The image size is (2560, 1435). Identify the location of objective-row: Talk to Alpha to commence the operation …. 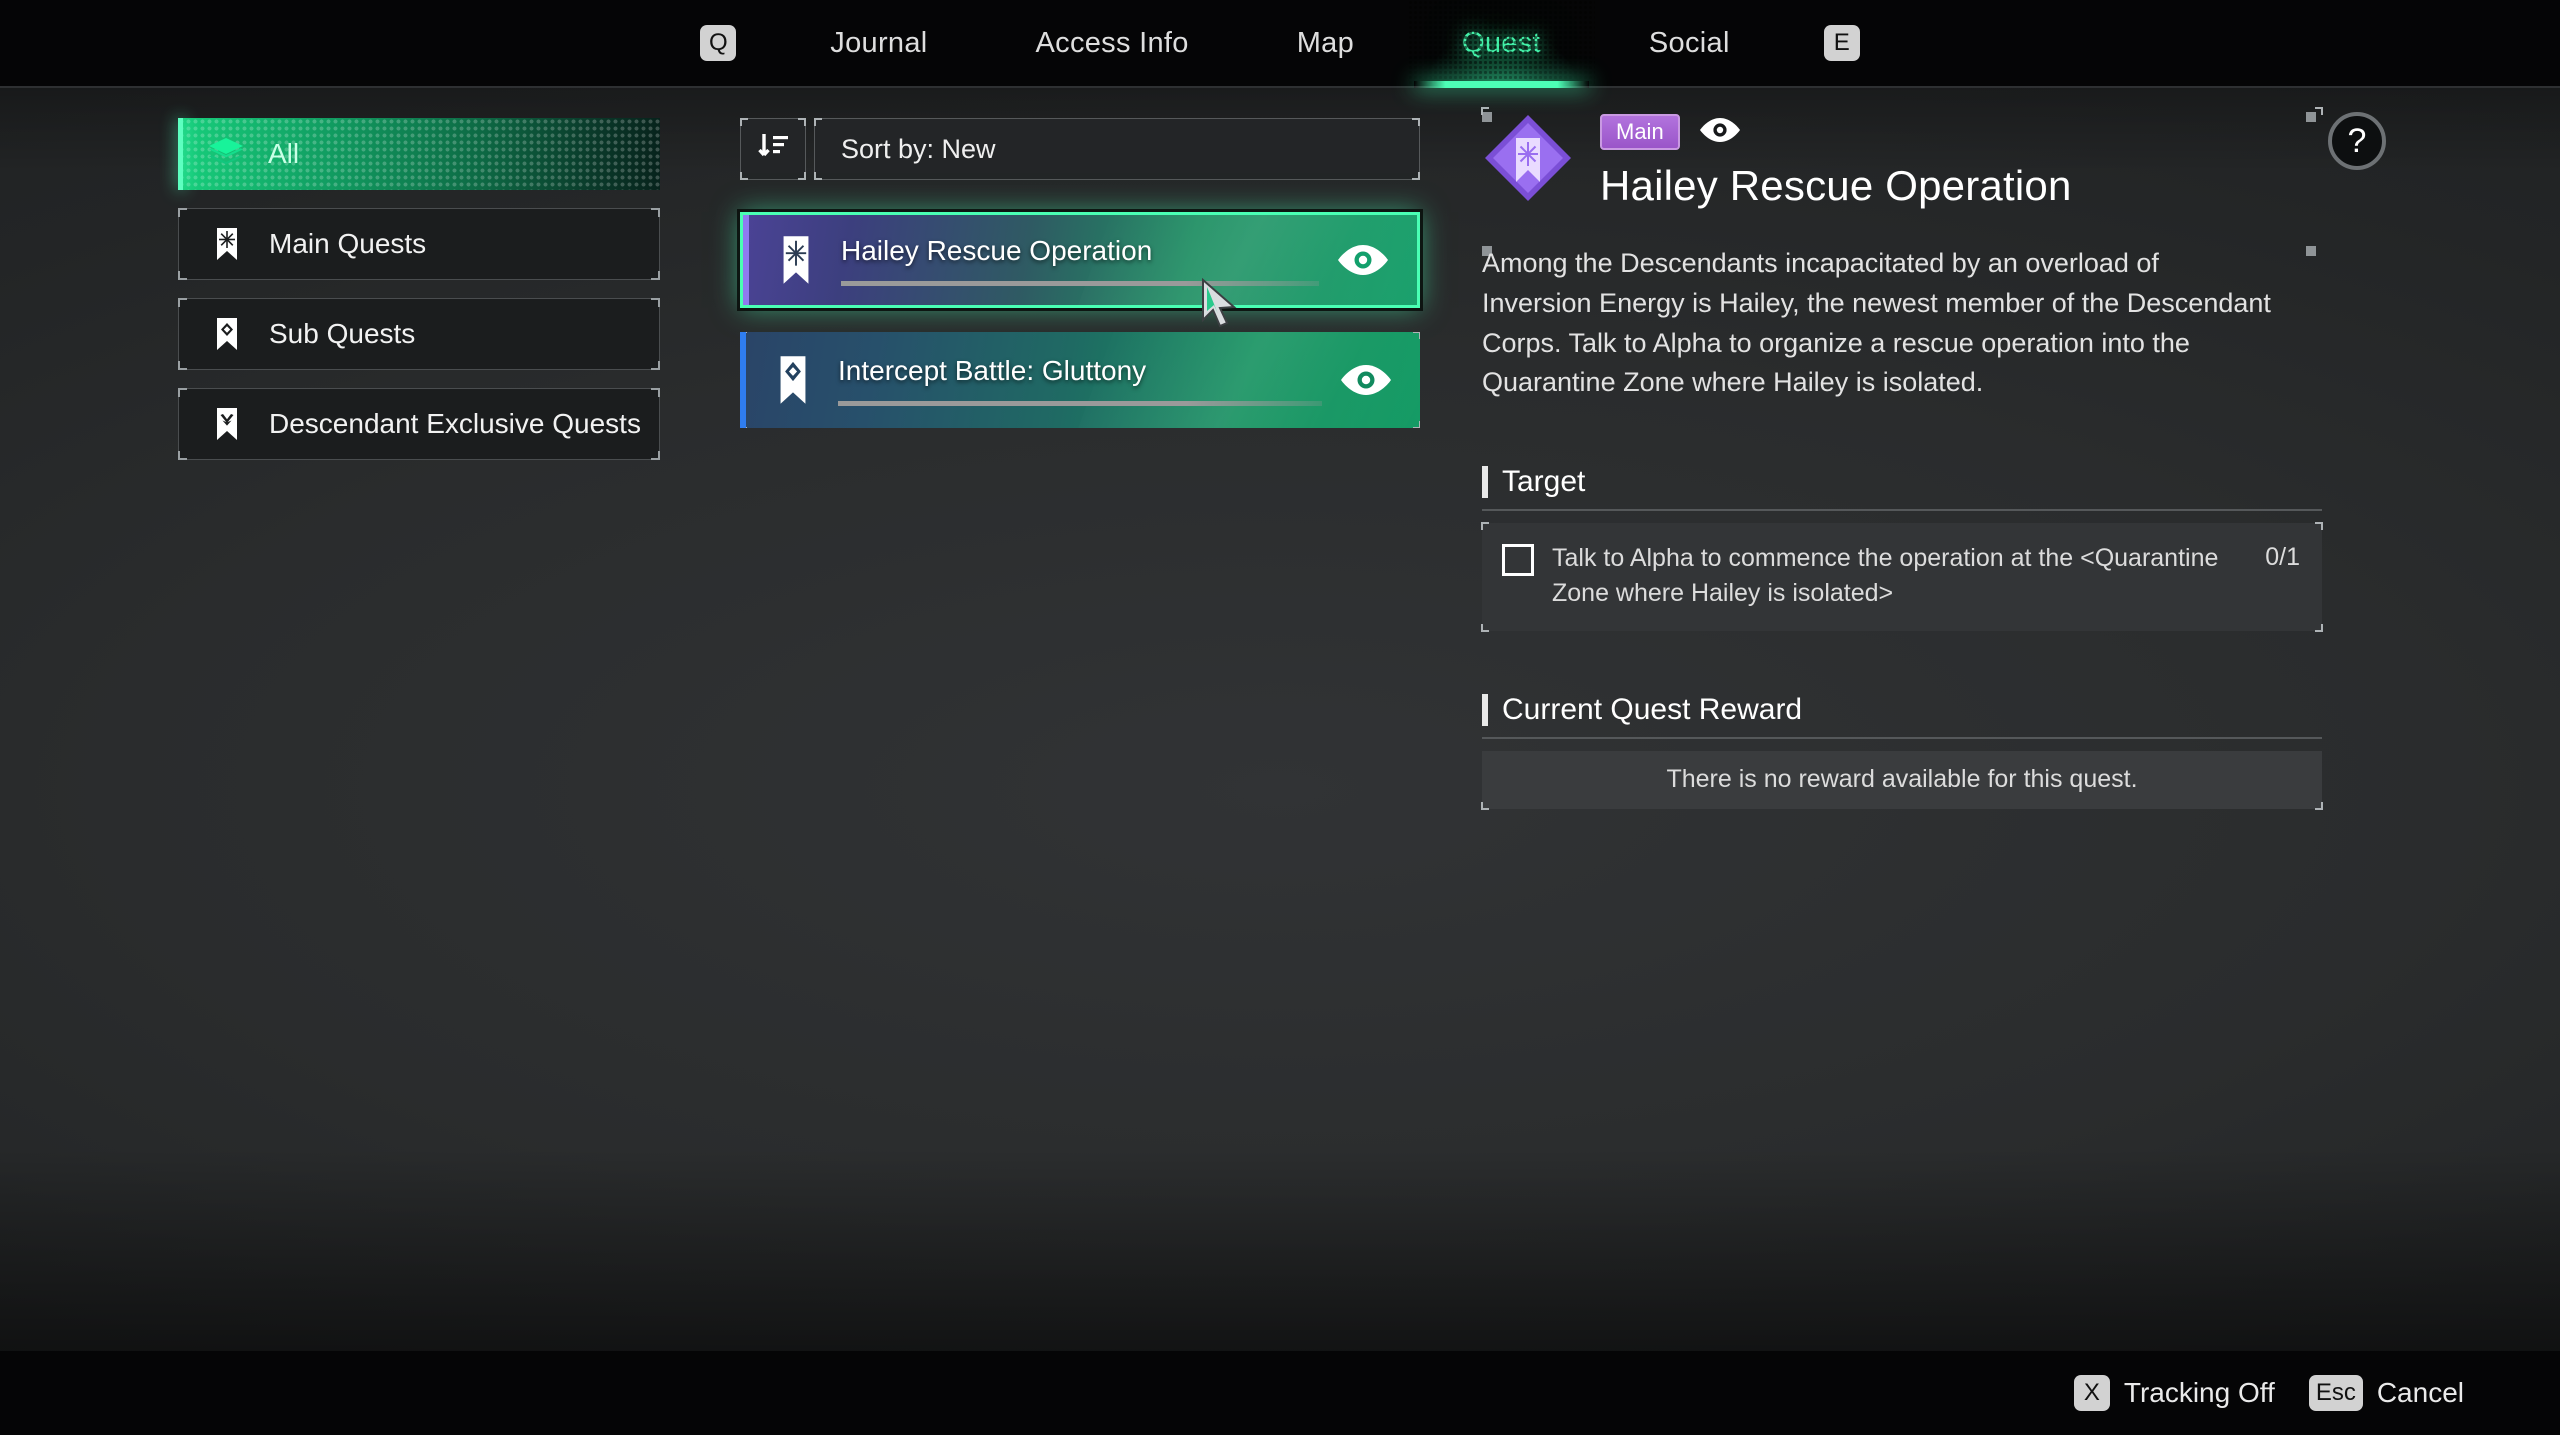
(1902, 576).